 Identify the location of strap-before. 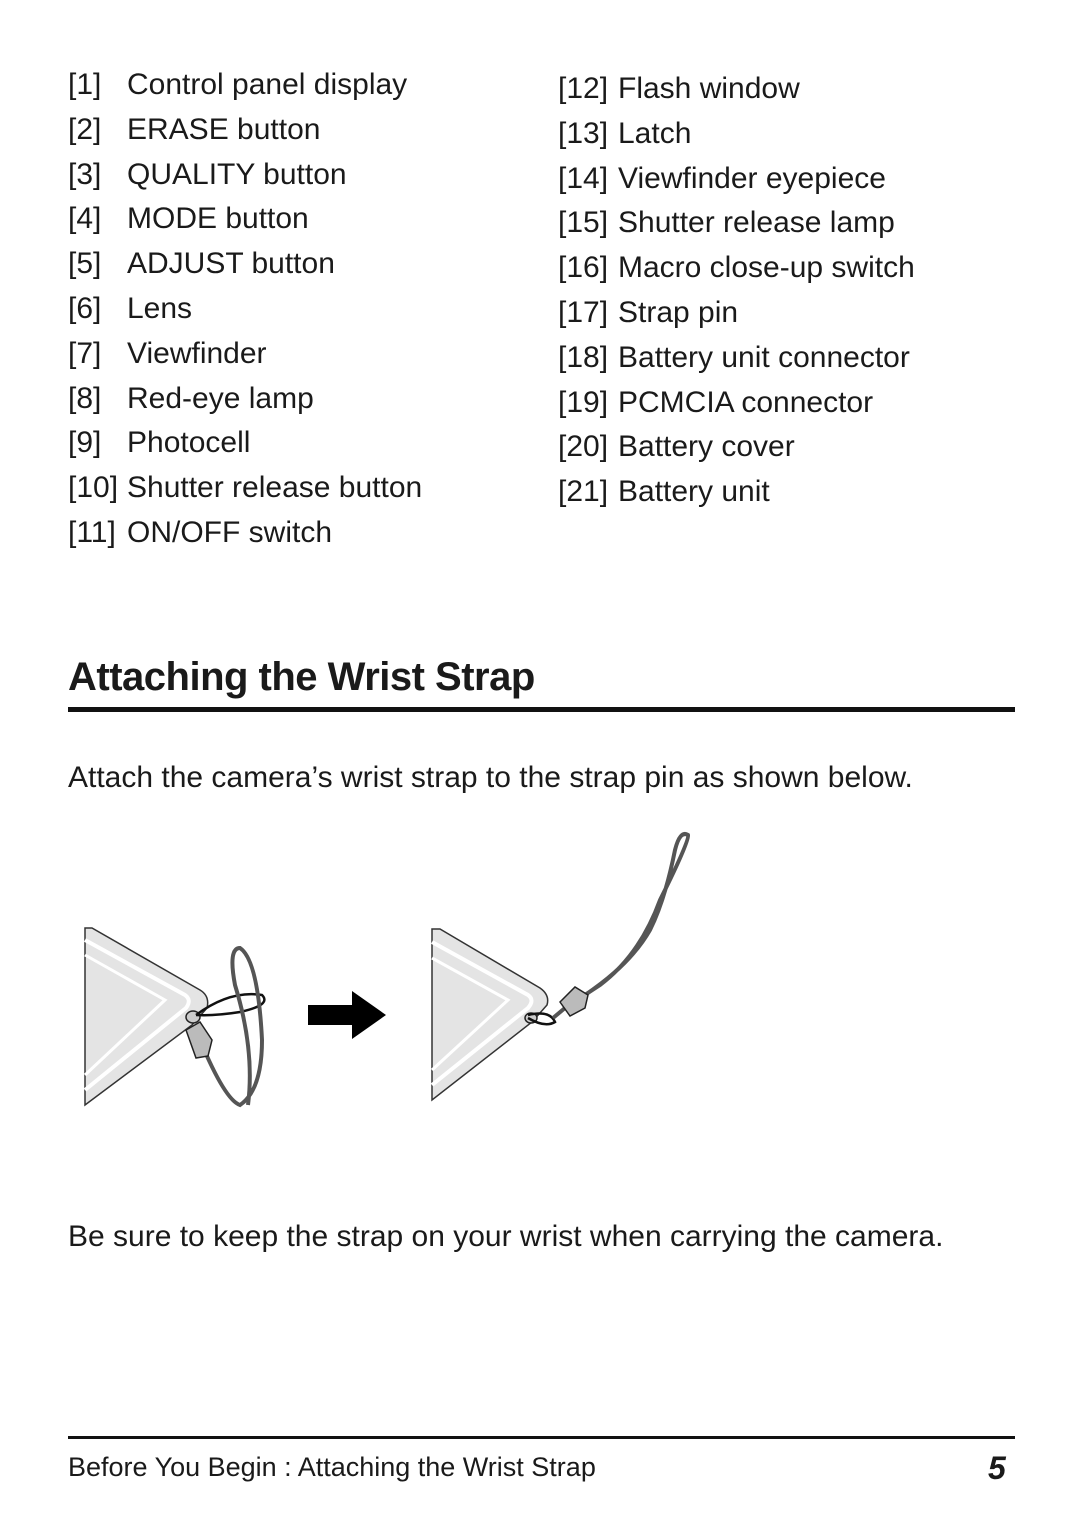
(225, 1026).